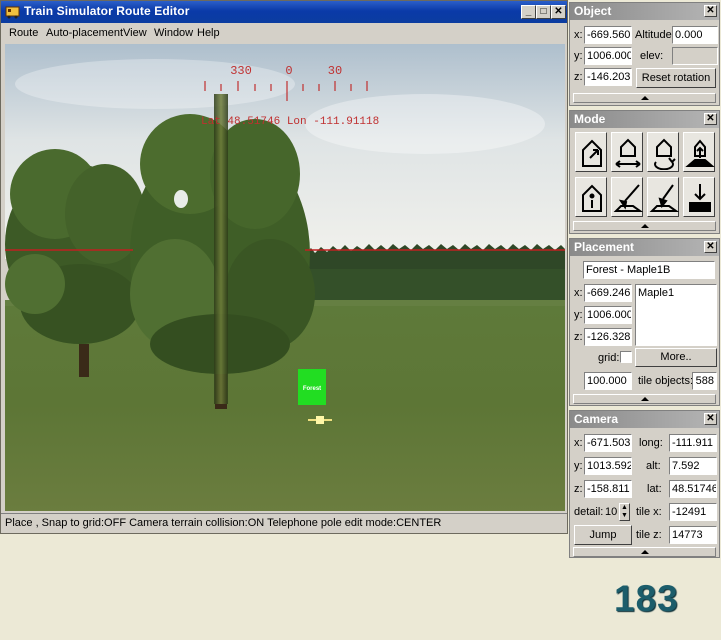 The image size is (721, 640). Describe the element at coordinates (704, 381) in the screenshot. I see `tile-objects-count: 588` at that location.